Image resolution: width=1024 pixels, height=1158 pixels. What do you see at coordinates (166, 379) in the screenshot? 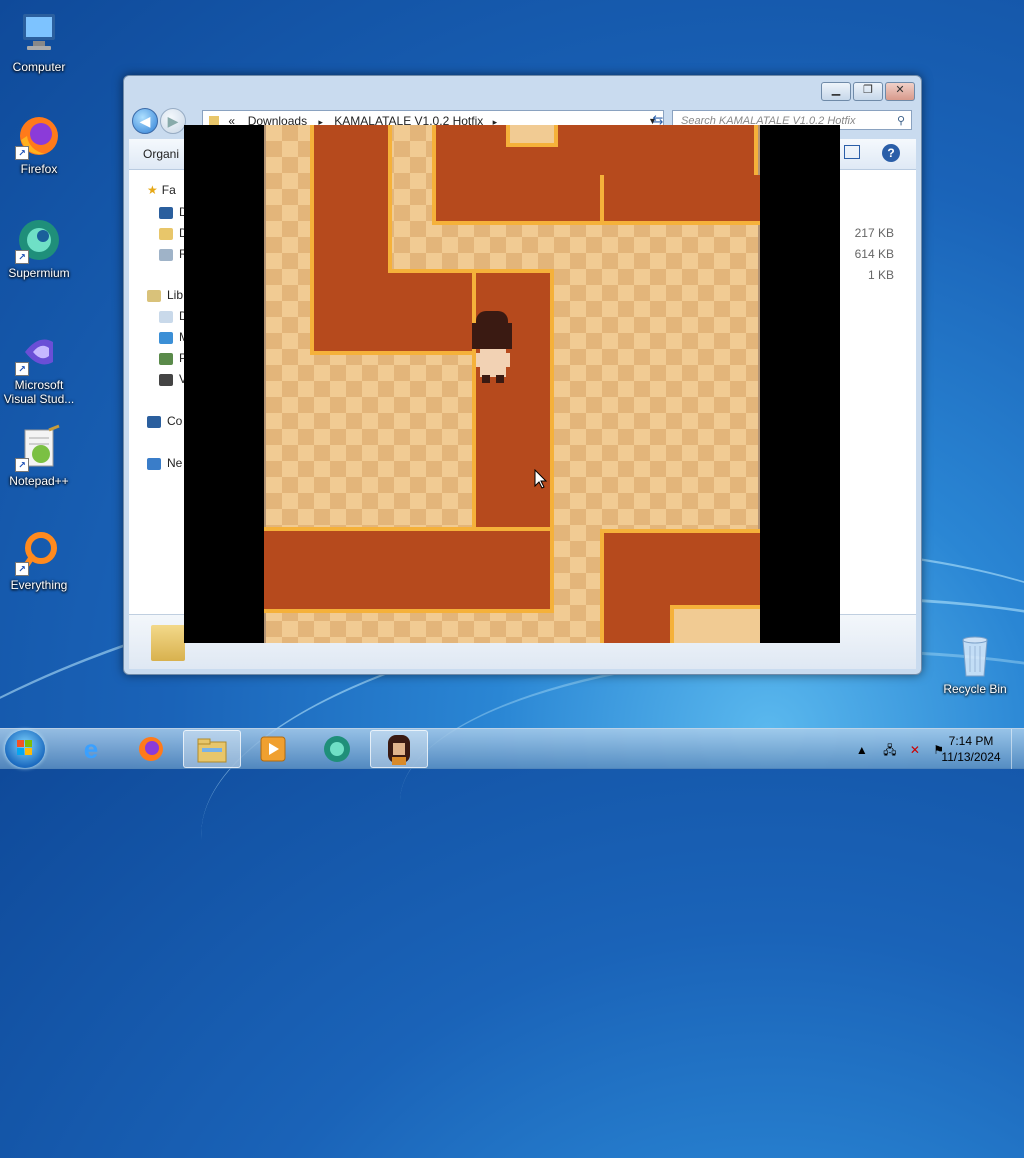
I see `videos-icon` at bounding box center [166, 379].